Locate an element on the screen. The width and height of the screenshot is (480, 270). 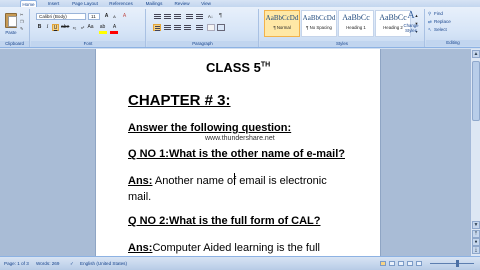
doc-answer-1-label: Ans: is located at coordinates (140, 181).